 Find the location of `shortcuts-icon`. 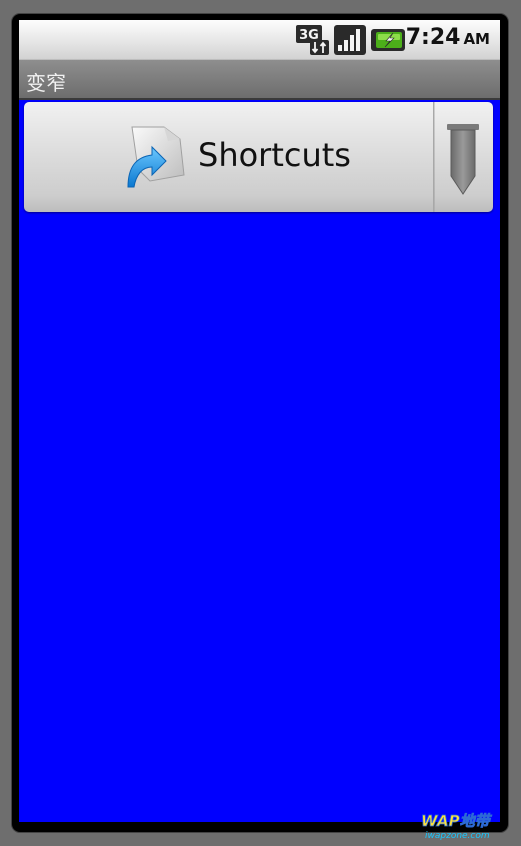

shortcuts-icon is located at coordinates (156, 157).